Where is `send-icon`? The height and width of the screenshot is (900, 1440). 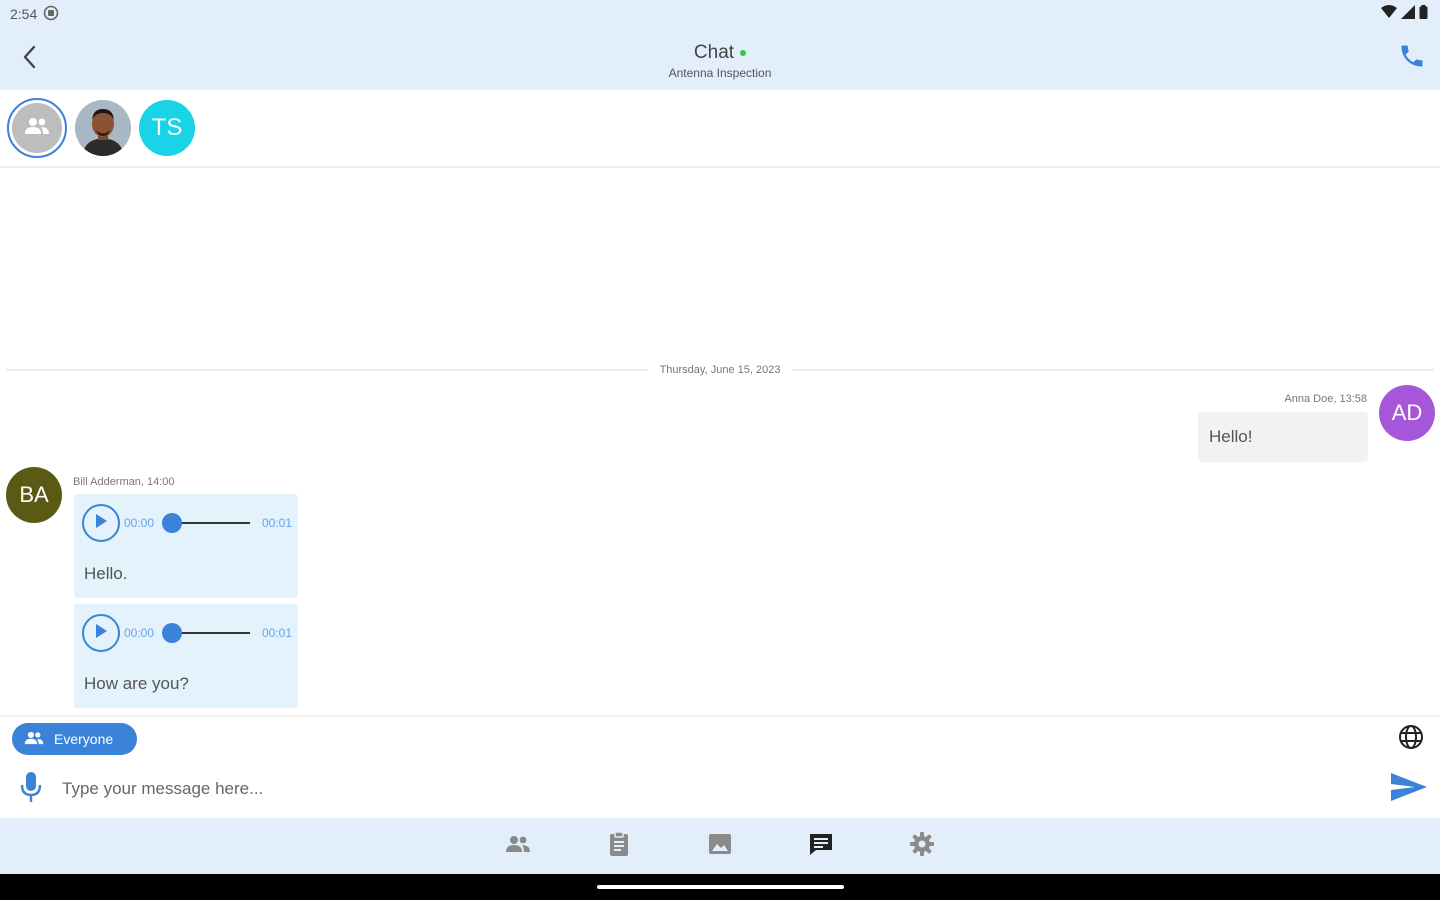 send-icon is located at coordinates (1409, 789).